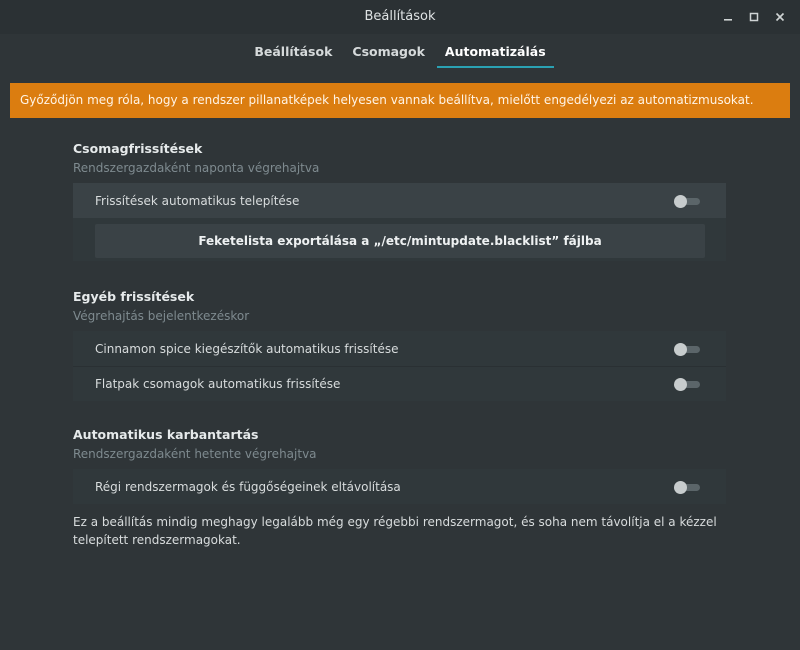 The width and height of the screenshot is (800, 650). I want to click on close-icon, so click(780, 17).